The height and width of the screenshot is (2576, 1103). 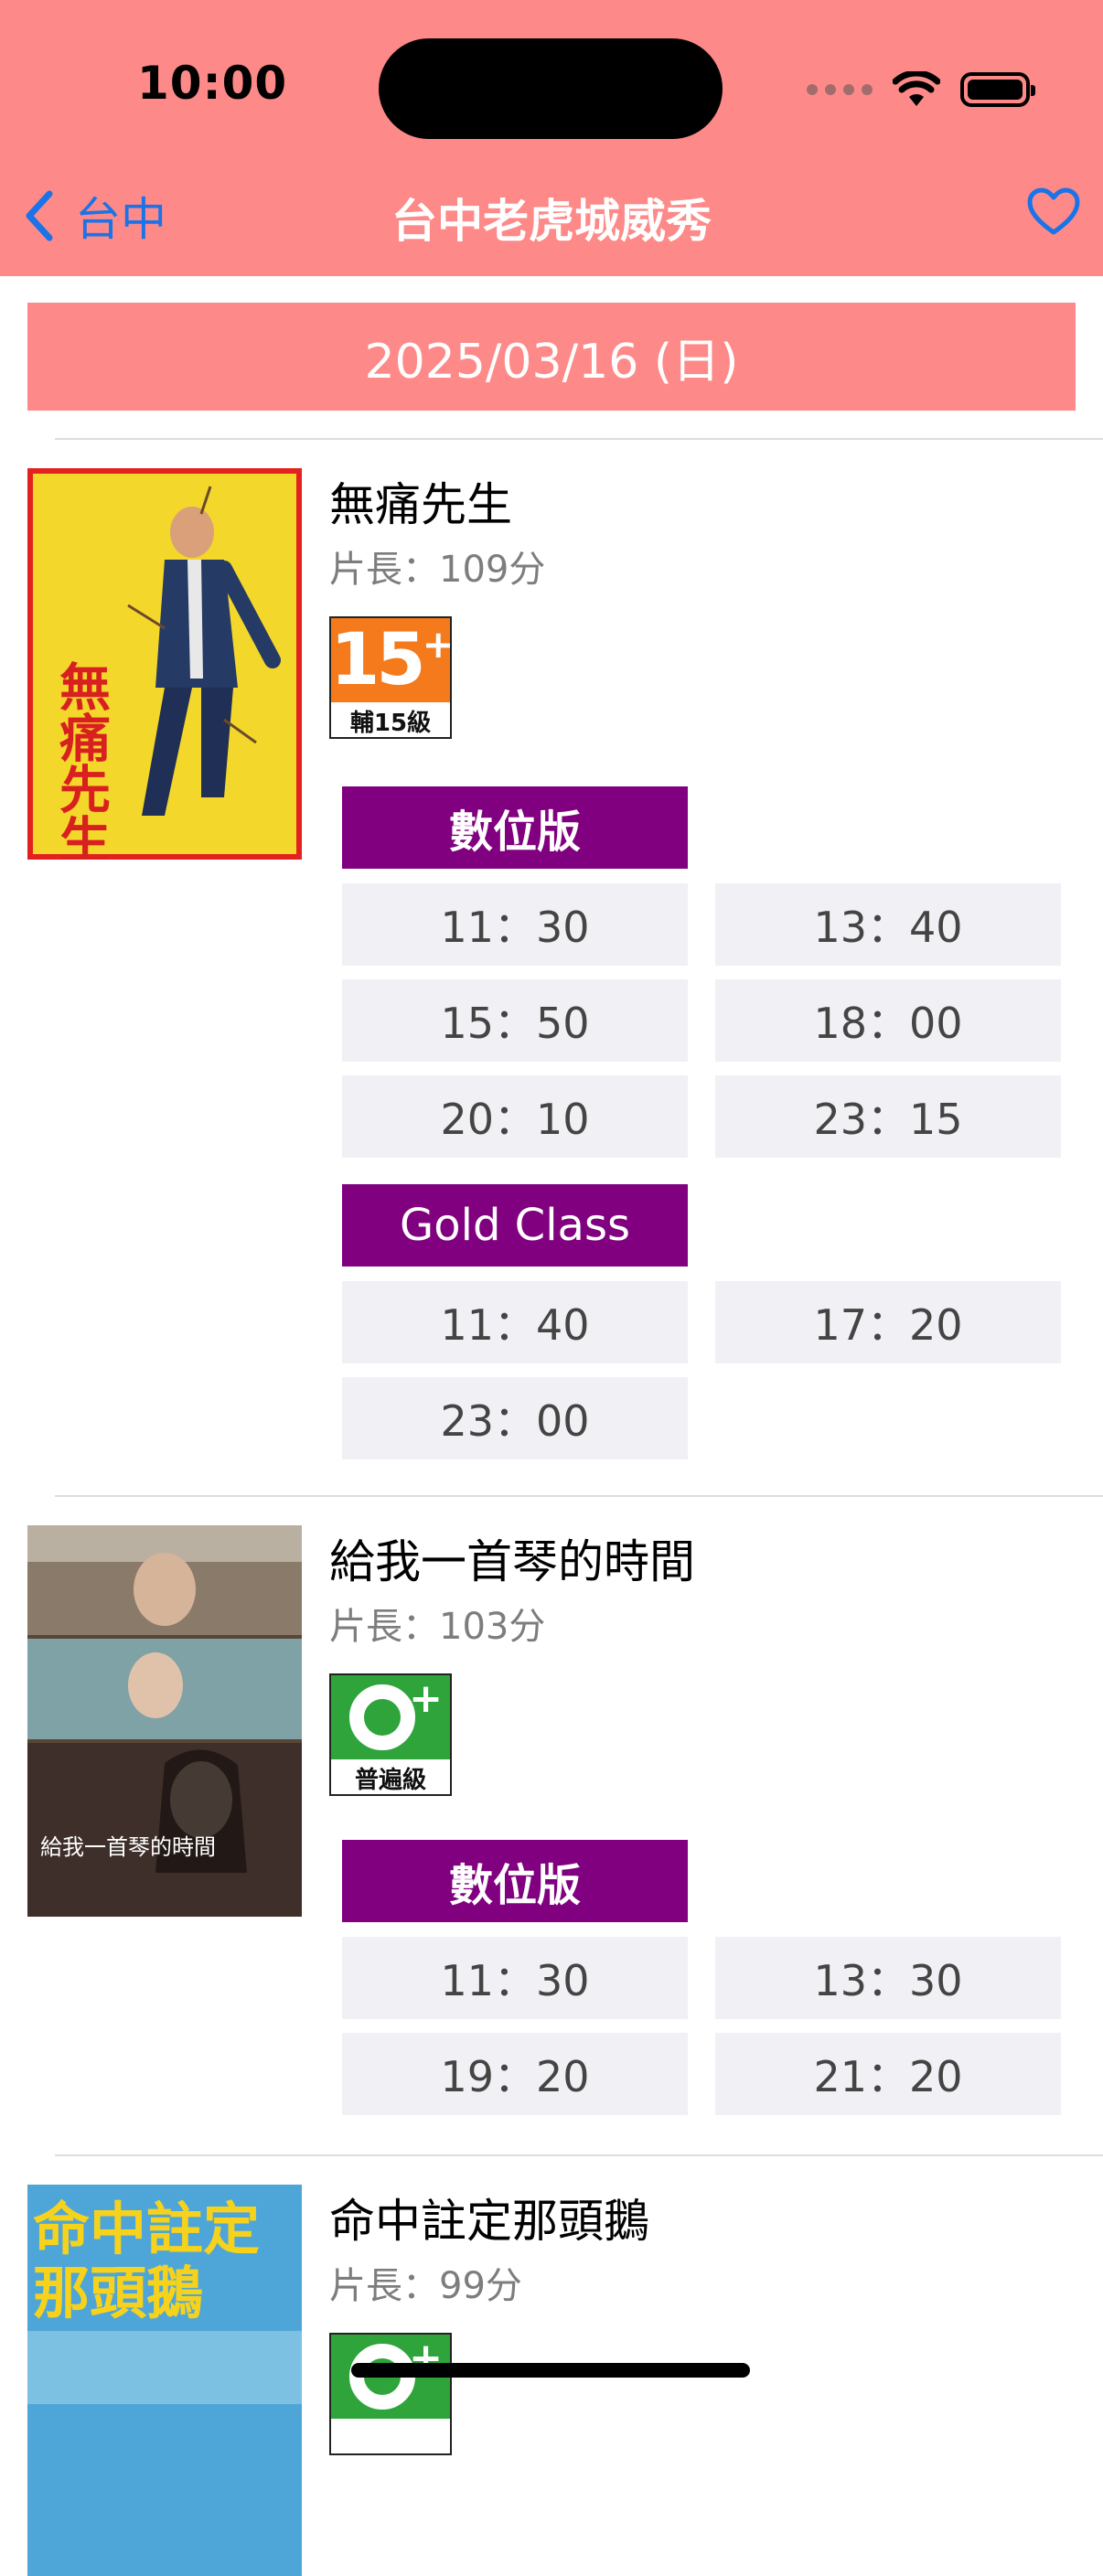 I want to click on status-time: 10:00, so click(x=212, y=83).